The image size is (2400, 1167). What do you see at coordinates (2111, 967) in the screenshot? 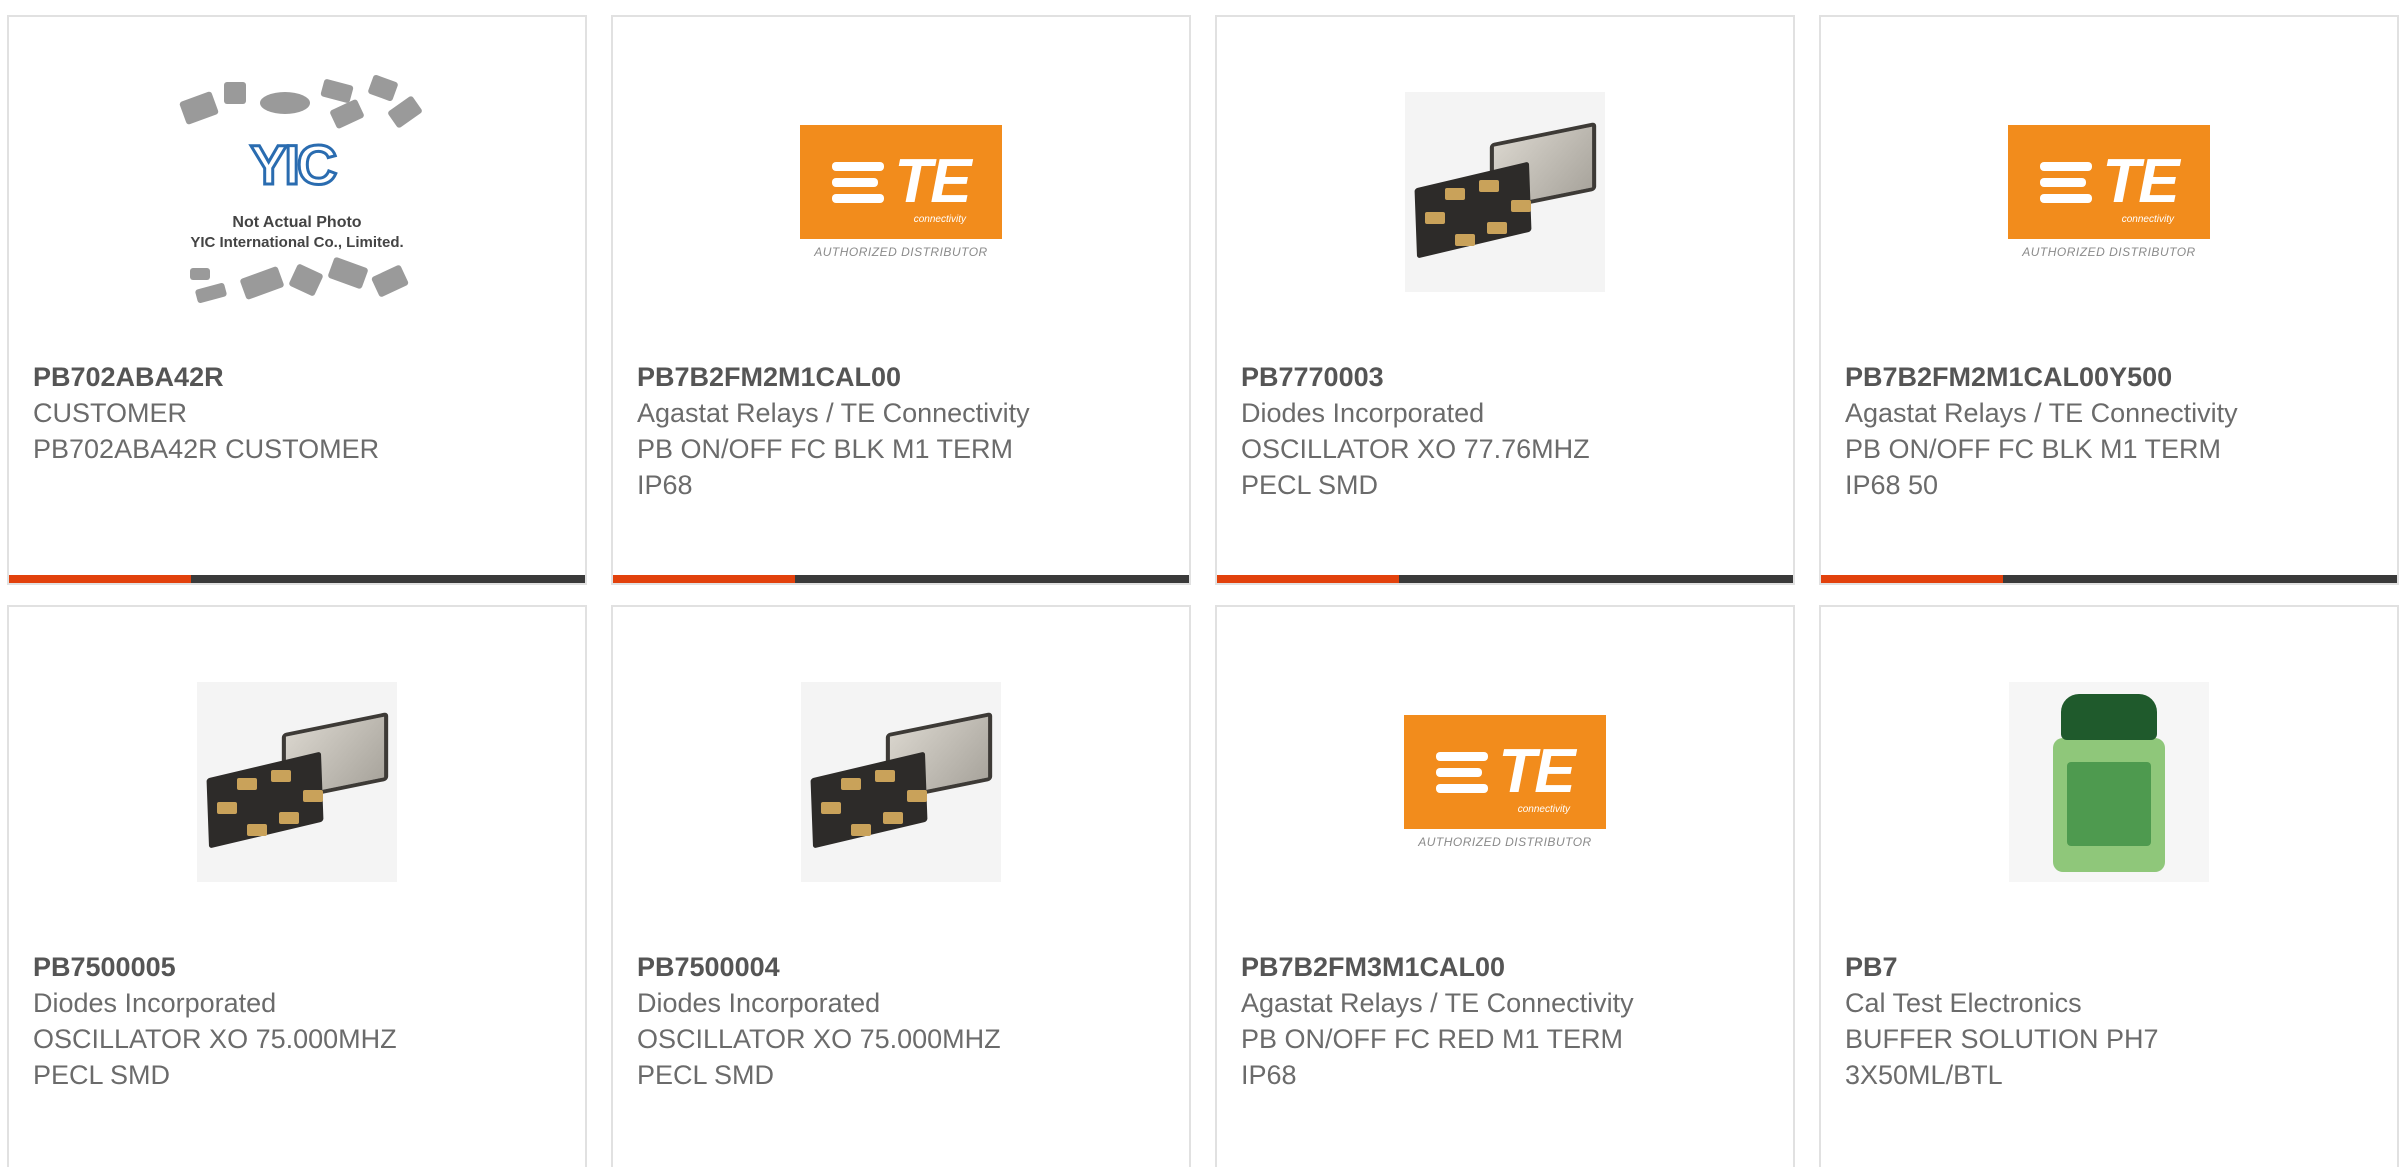
I see `part-number: PB7` at bounding box center [2111, 967].